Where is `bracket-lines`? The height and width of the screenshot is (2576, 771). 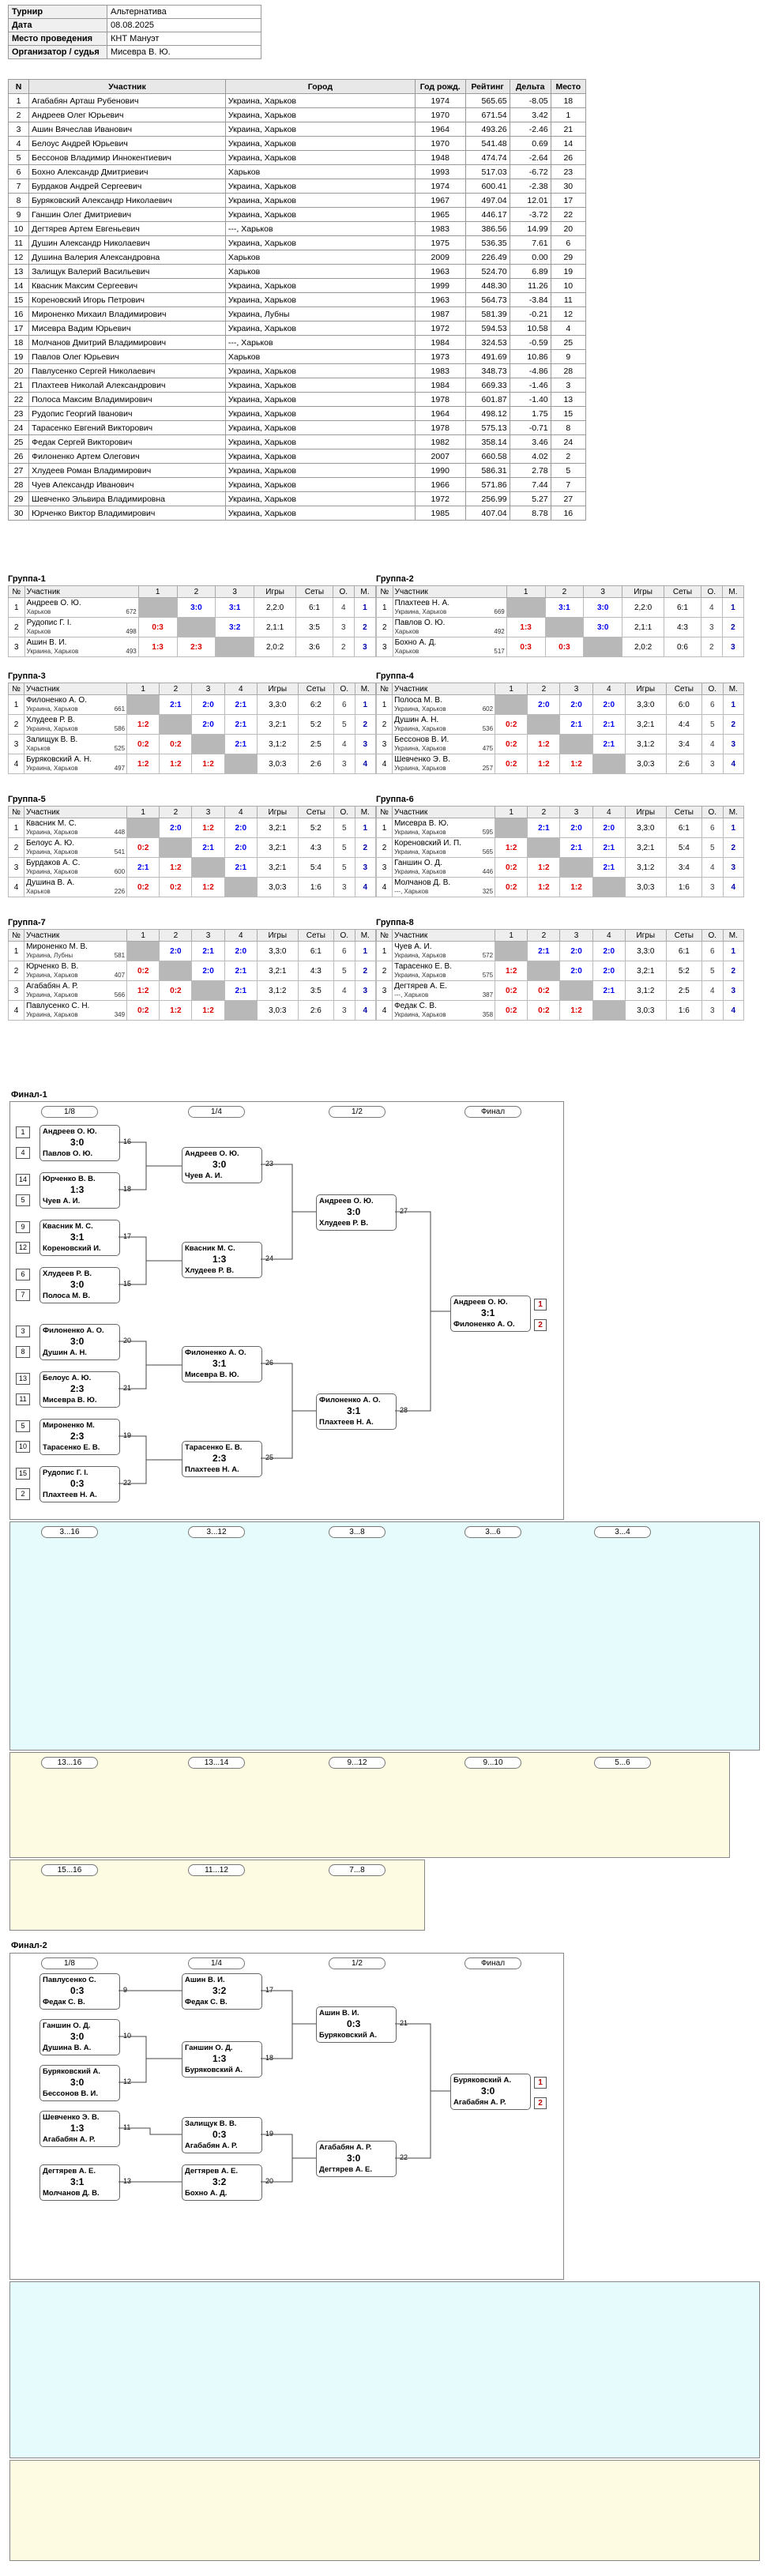
bracket-lines is located at coordinates (284, 2086).